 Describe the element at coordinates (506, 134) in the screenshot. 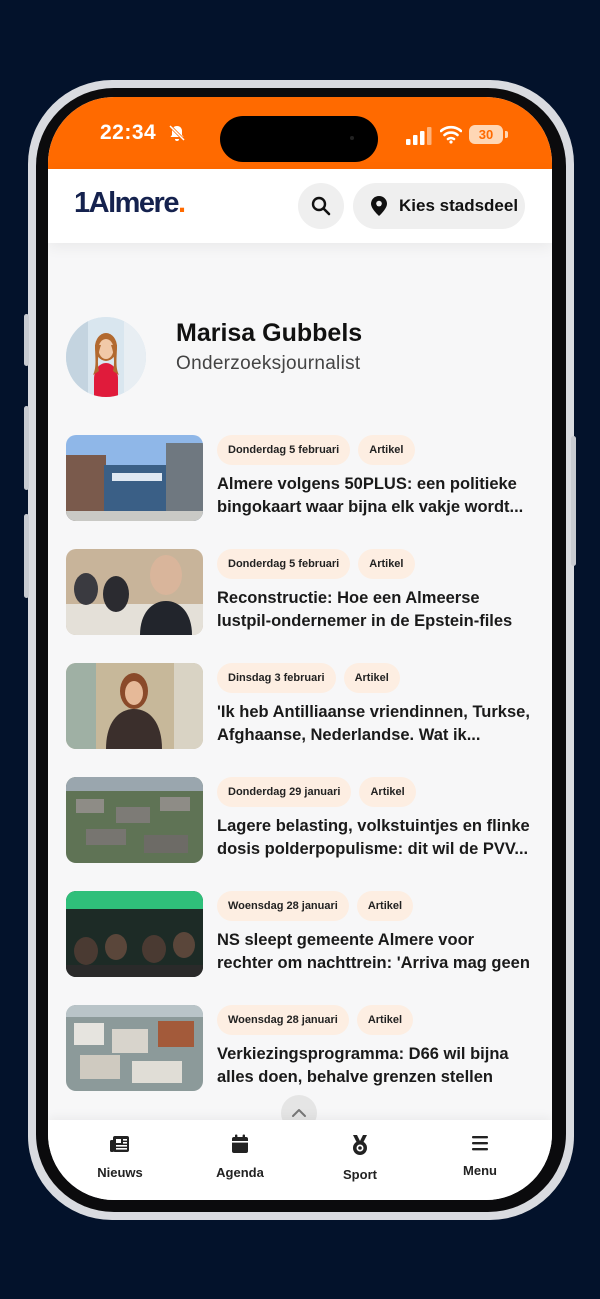

I see `battery-tip` at that location.